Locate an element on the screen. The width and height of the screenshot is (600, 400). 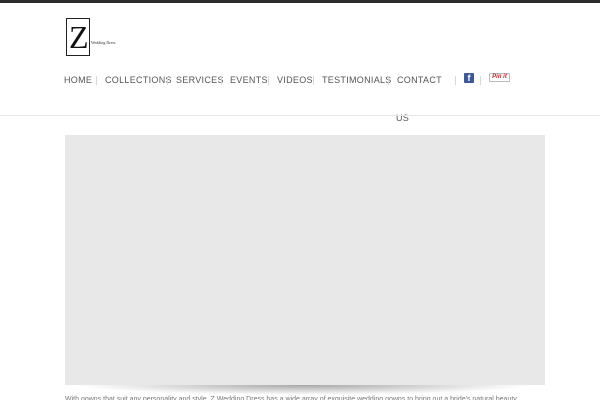
nav-contact: Contact is located at coordinates (419, 81).